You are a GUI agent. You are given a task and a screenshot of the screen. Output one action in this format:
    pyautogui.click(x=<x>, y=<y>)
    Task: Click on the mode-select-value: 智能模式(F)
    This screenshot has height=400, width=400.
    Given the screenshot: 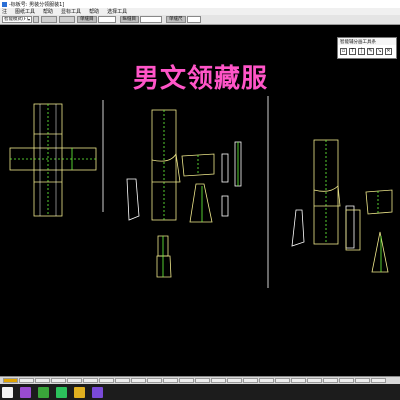 What is the action you would take?
    pyautogui.click(x=16, y=19)
    